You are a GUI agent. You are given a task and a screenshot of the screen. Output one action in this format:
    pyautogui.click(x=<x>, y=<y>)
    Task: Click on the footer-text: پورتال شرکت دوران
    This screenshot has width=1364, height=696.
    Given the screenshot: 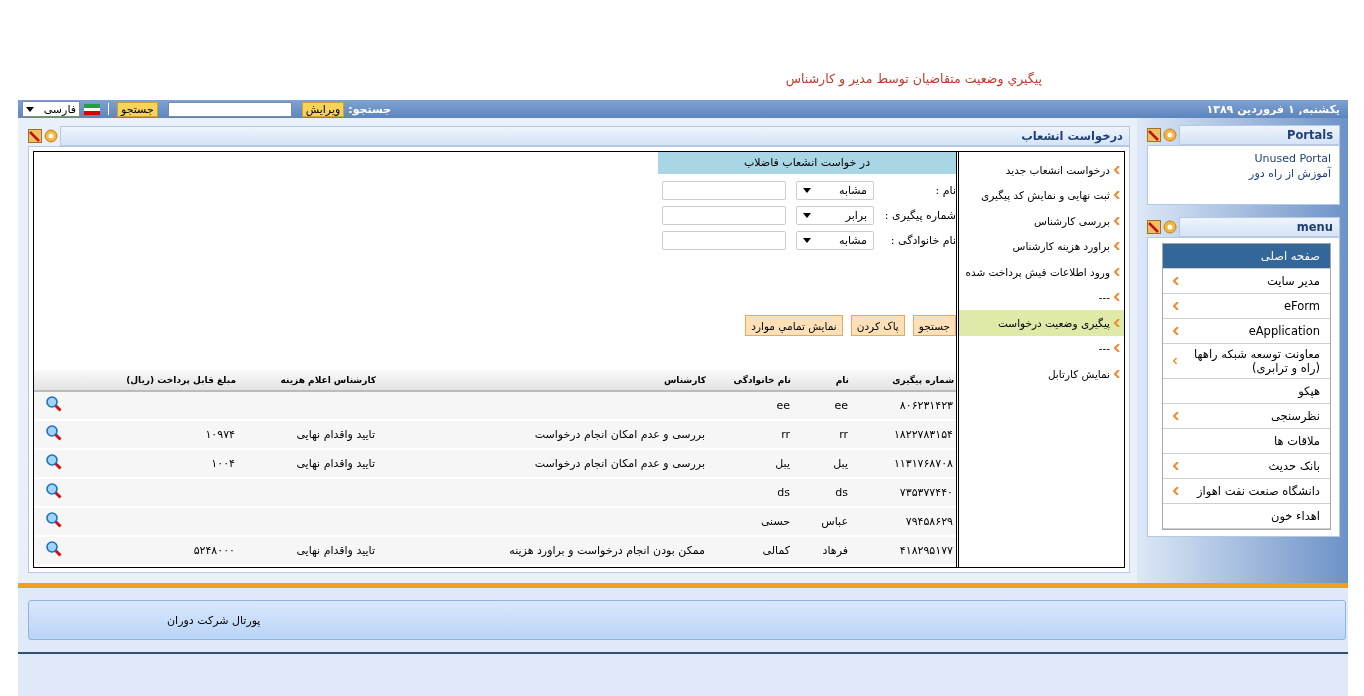 What is the action you would take?
    pyautogui.click(x=214, y=620)
    